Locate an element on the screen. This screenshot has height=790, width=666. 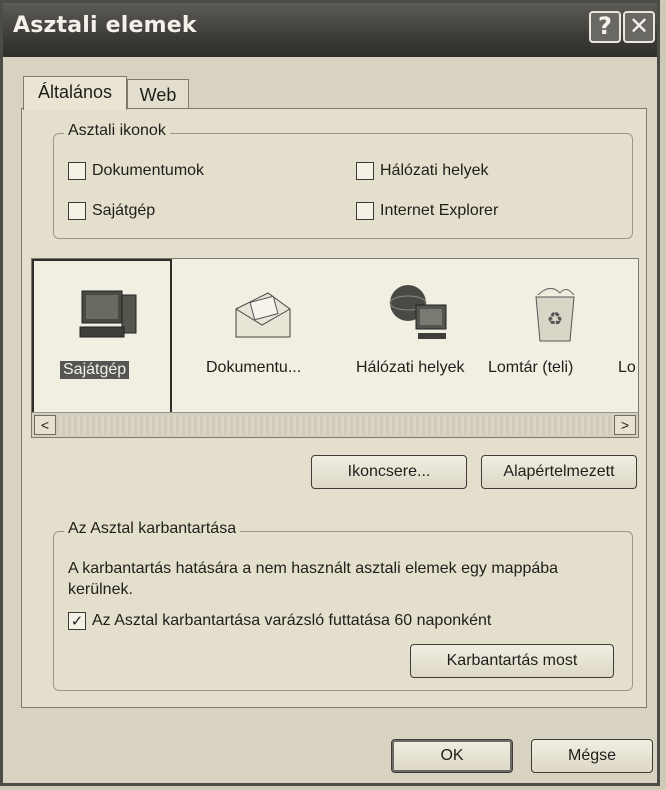
cancel-button: Mégse is located at coordinates (592, 756).